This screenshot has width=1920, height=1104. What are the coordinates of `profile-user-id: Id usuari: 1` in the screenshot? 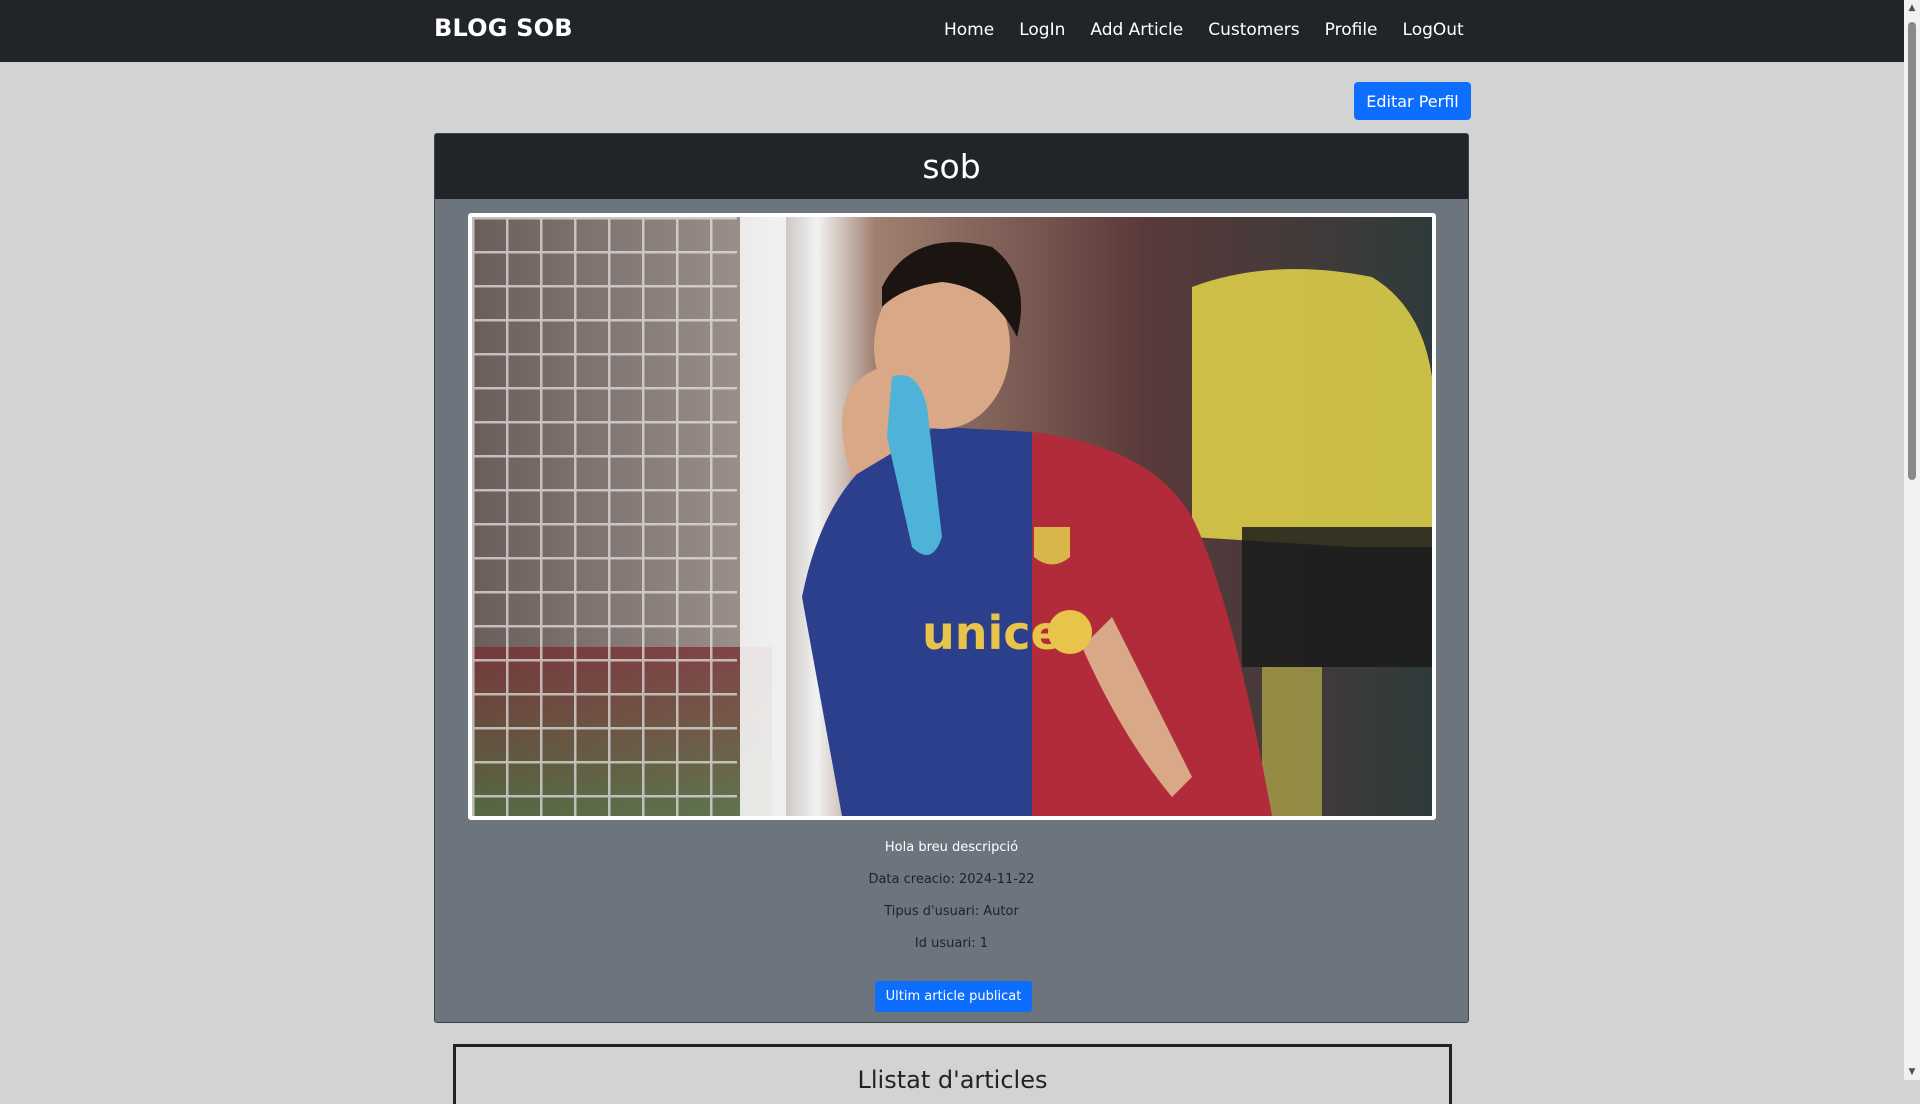 It's located at (951, 943).